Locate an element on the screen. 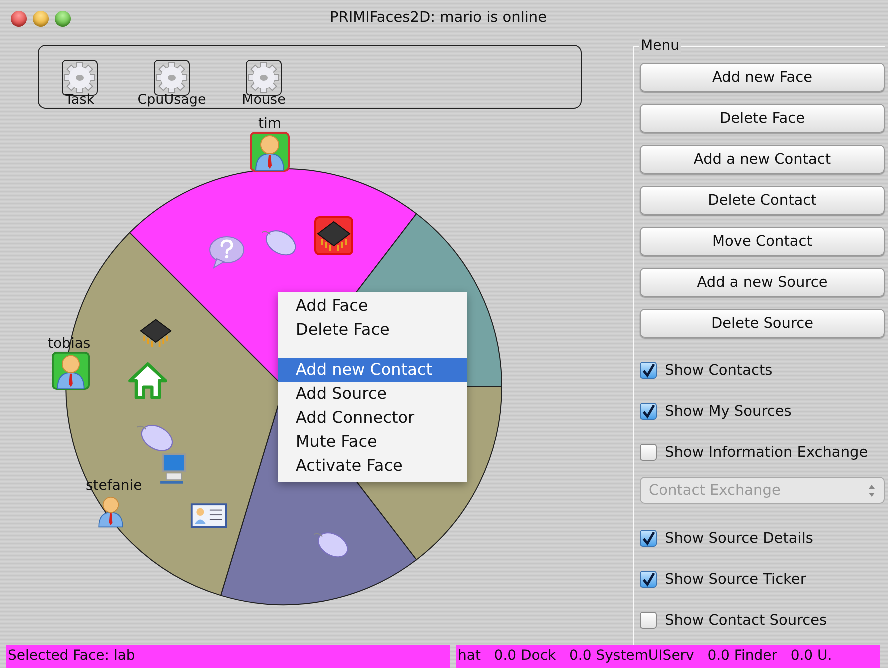  minimize-button is located at coordinates (41, 19).